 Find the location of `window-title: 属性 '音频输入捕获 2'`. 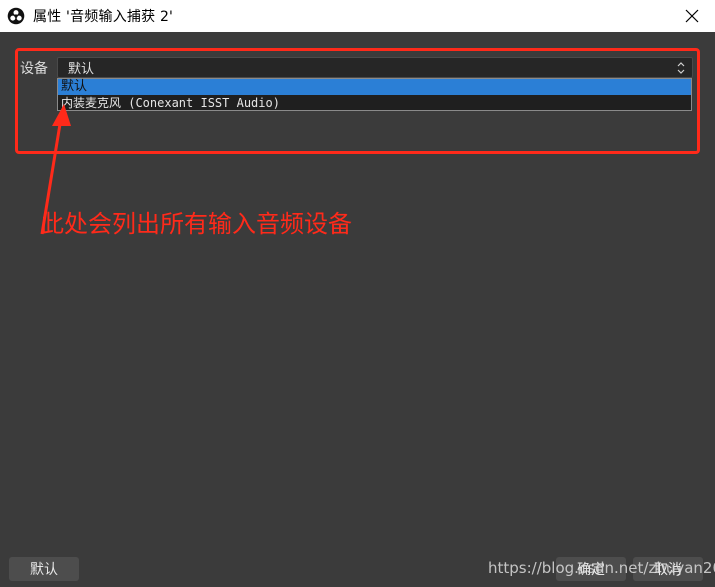

window-title: 属性 '音频输入捕获 2' is located at coordinates (103, 17).